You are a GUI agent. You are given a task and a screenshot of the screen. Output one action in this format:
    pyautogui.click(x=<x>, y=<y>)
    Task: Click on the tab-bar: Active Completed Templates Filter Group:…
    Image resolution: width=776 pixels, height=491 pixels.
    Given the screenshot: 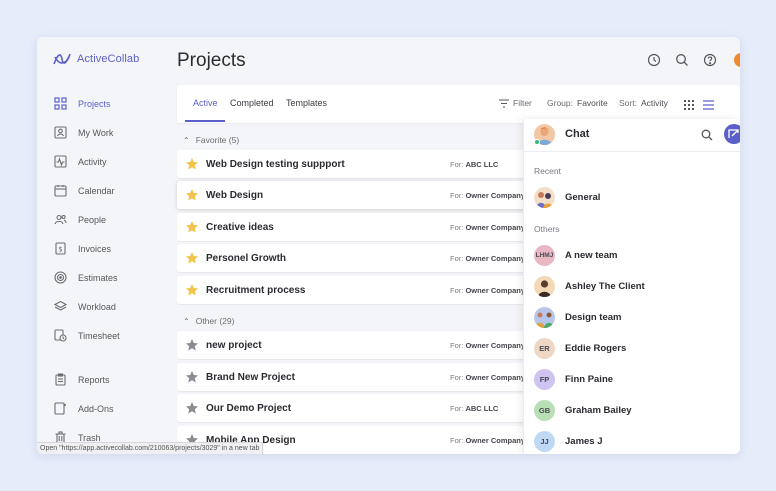 What is the action you would take?
    pyautogui.click(x=458, y=104)
    